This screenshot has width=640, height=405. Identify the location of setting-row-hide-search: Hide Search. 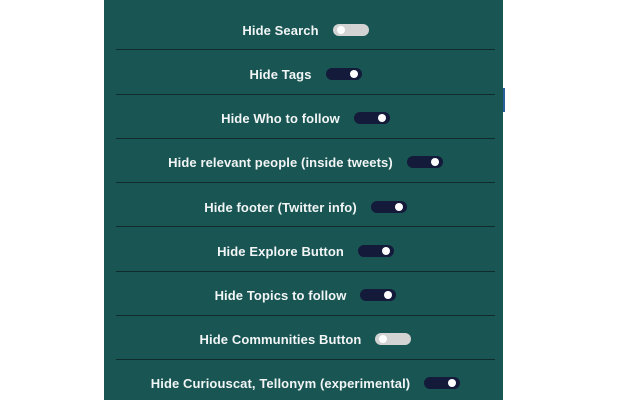
(305, 30).